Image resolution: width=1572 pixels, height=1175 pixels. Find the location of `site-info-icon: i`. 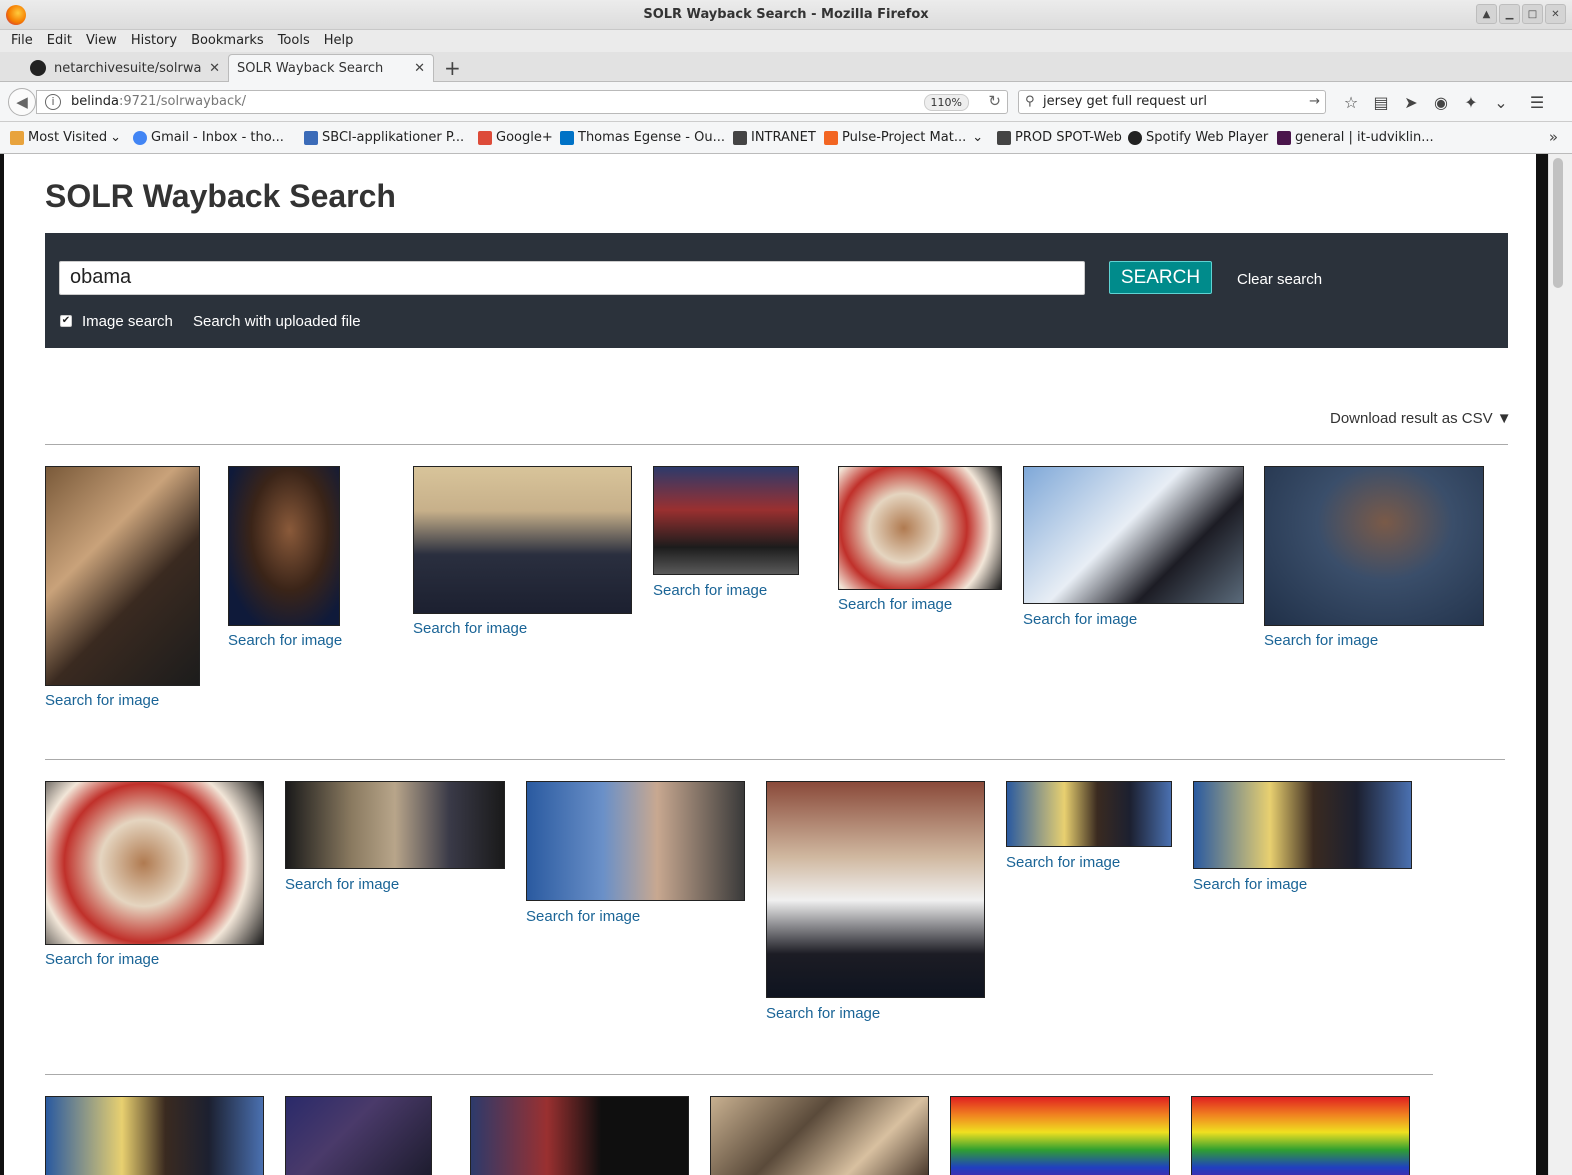

site-info-icon: i is located at coordinates (53, 102).